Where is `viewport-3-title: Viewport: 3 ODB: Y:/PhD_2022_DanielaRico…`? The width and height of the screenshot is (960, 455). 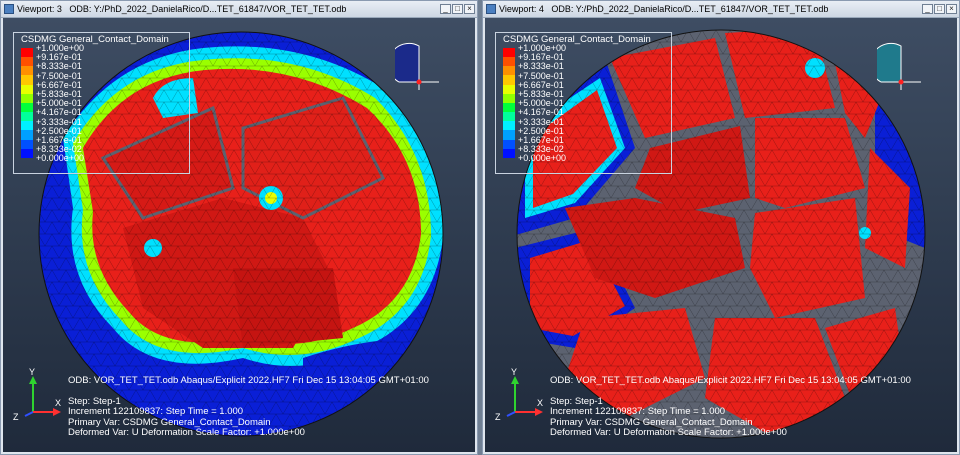 viewport-3-title: Viewport: 3 ODB: Y:/PhD_2022_DanielaRico… is located at coordinates (182, 9).